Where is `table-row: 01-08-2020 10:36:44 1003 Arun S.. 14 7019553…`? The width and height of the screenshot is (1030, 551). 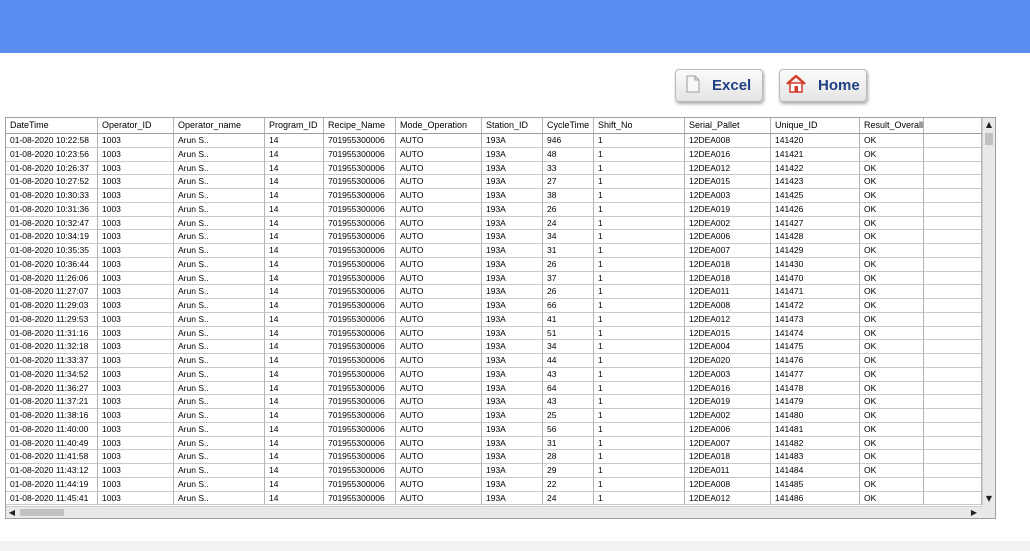
table-row: 01-08-2020 10:36:44 1003 Arun S.. 14 7019553… is located at coordinates (494, 264).